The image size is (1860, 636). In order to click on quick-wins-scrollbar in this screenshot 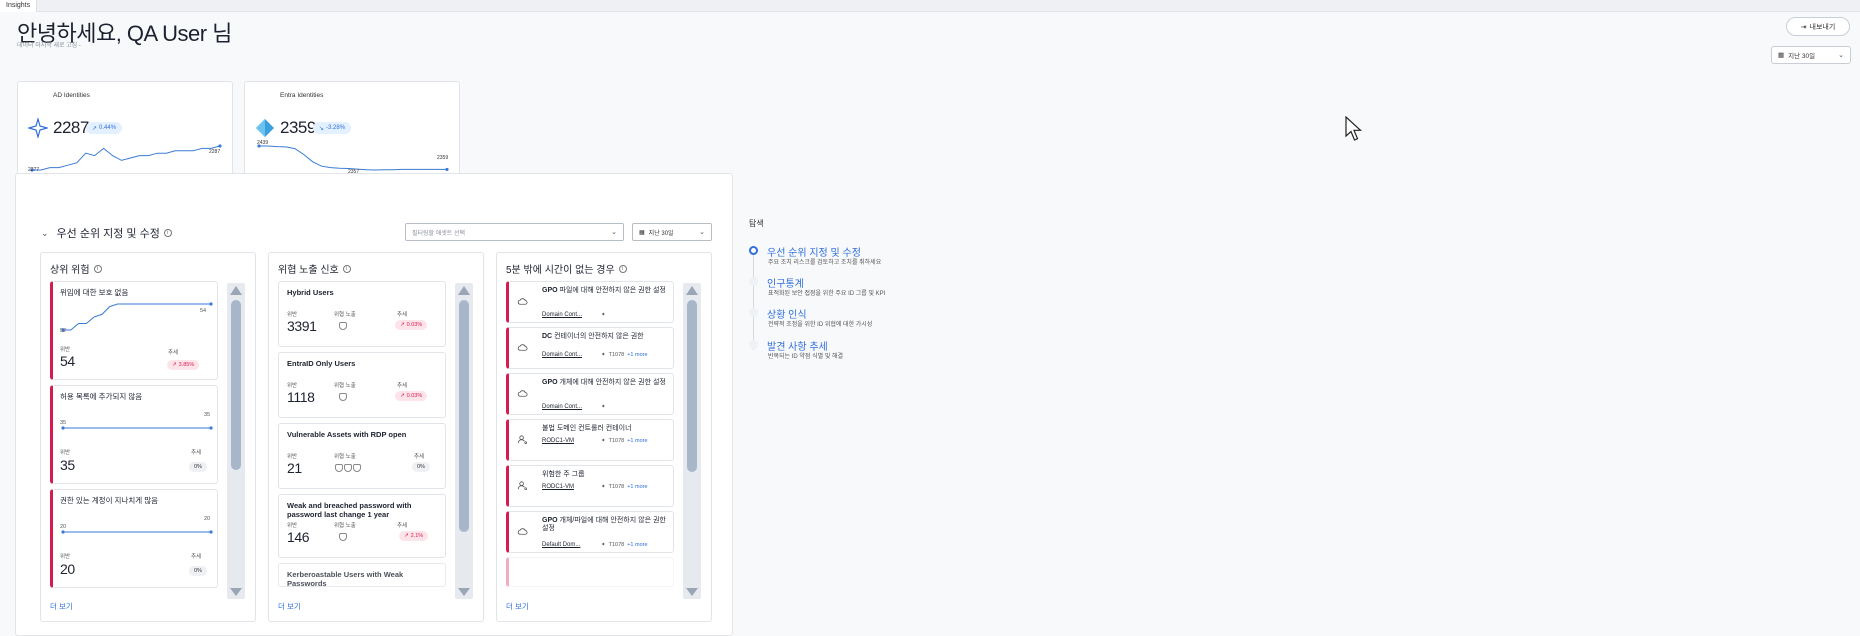, I will do `click(692, 441)`.